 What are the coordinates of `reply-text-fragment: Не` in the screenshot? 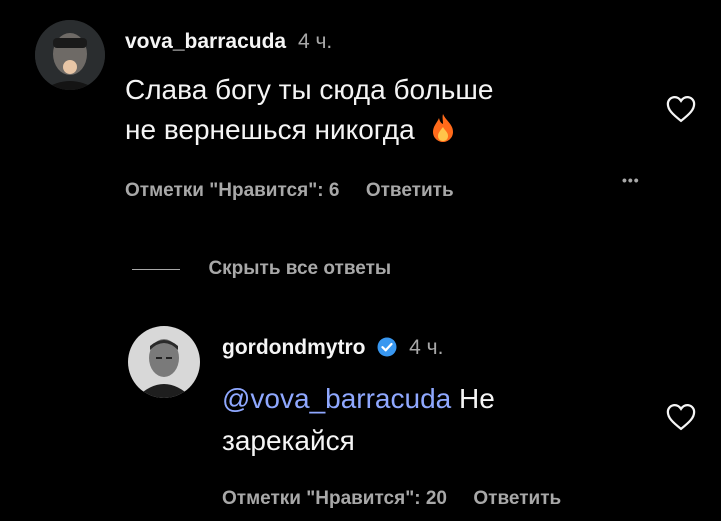 It's located at (473, 398).